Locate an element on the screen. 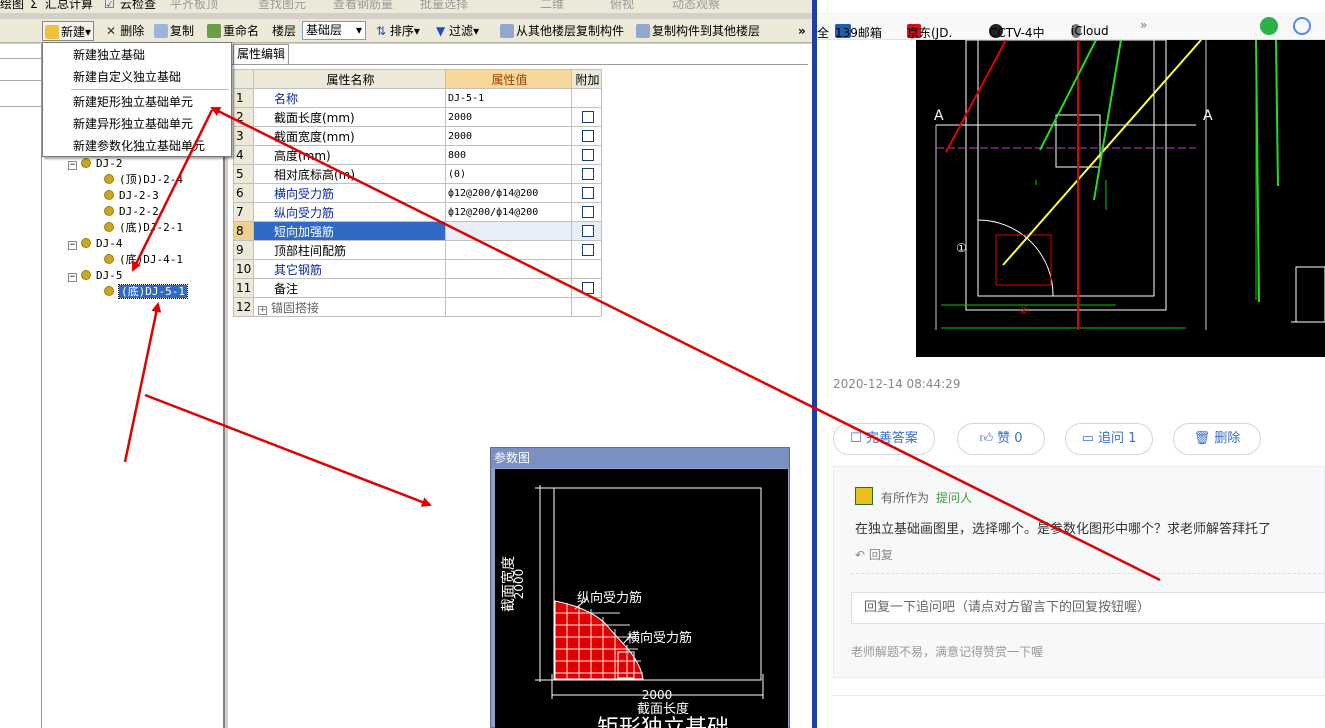 Image resolution: width=1325 pixels, height=728 pixels. col-header-value: 属性值 is located at coordinates (508, 79).